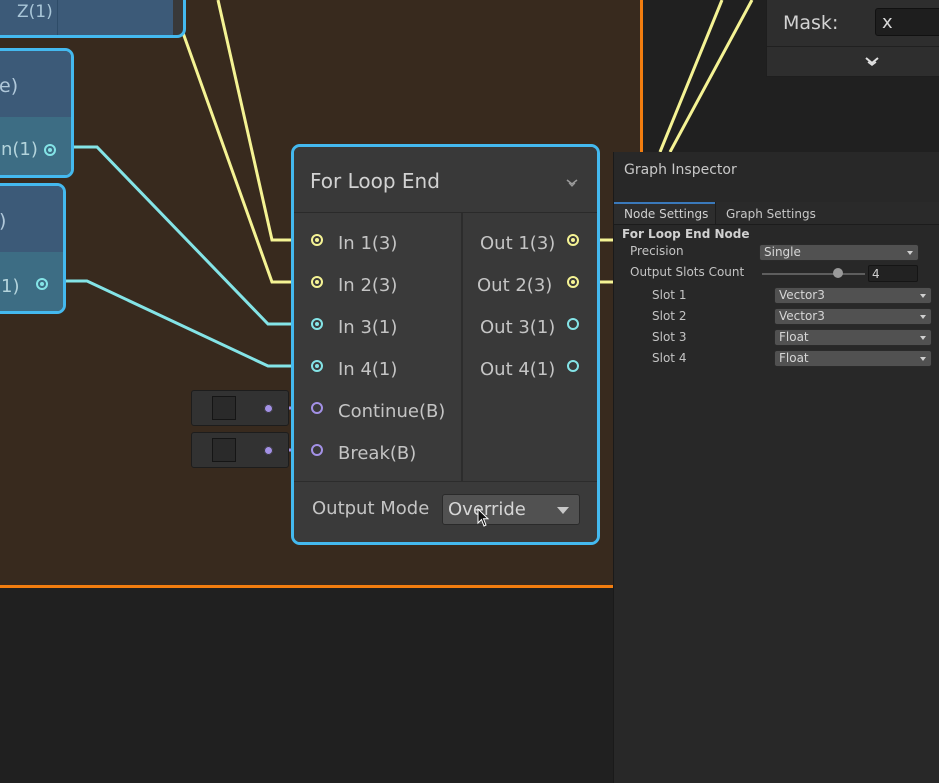 This screenshot has height=783, width=939. I want to click on wire-upper-right-a, so click(691, 76).